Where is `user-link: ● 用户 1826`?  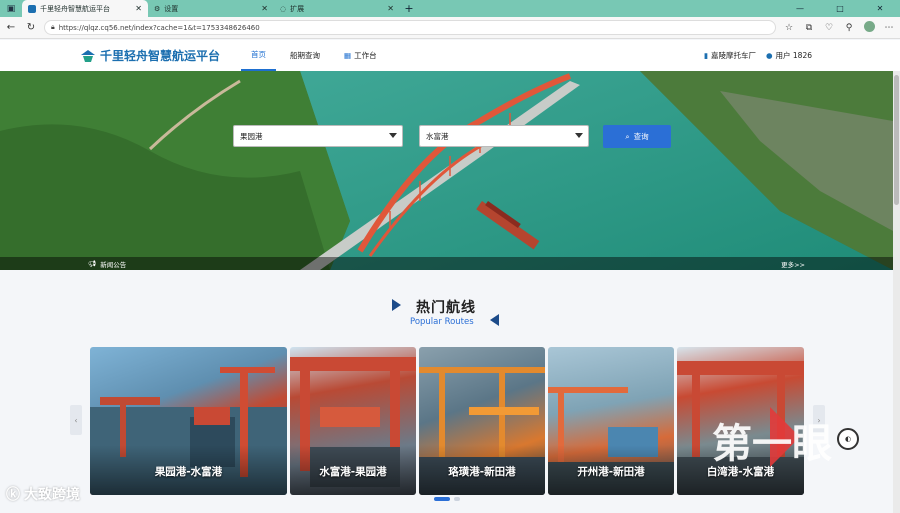 user-link: ● 用户 1826 is located at coordinates (789, 55).